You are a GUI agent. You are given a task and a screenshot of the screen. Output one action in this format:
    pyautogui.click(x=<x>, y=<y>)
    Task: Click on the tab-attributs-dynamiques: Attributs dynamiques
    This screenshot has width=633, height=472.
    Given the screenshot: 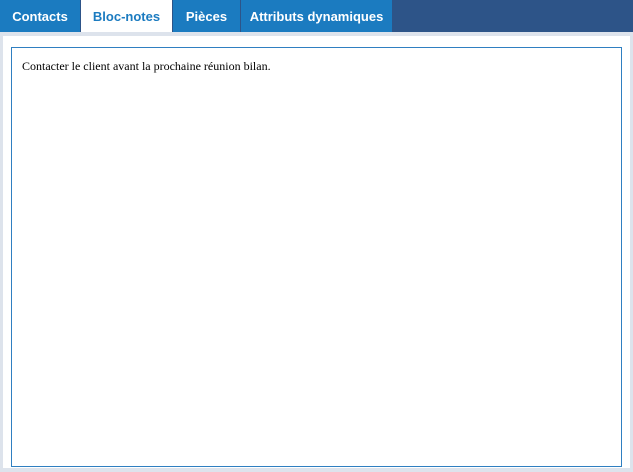 What is the action you would take?
    pyautogui.click(x=317, y=16)
    